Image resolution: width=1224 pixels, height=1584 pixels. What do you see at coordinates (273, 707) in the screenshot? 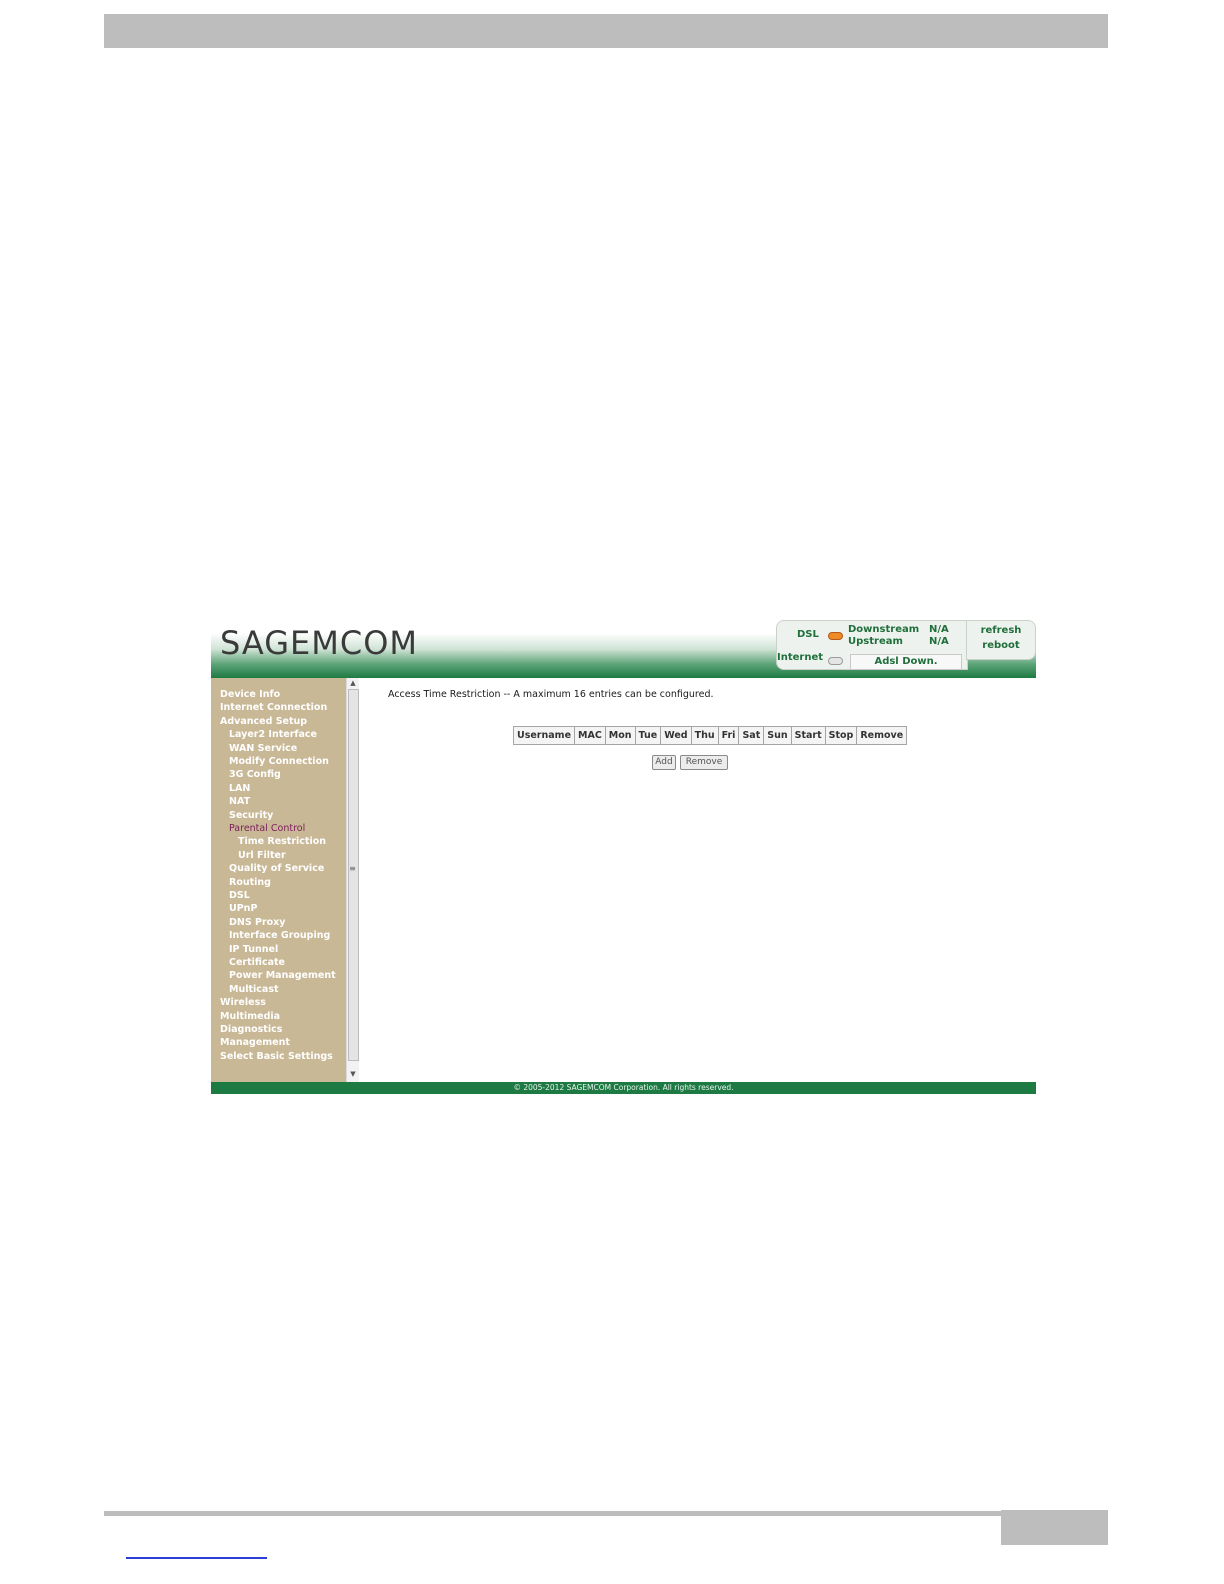
I see `sidebar-item-internet-connection: Internet Connection` at bounding box center [273, 707].